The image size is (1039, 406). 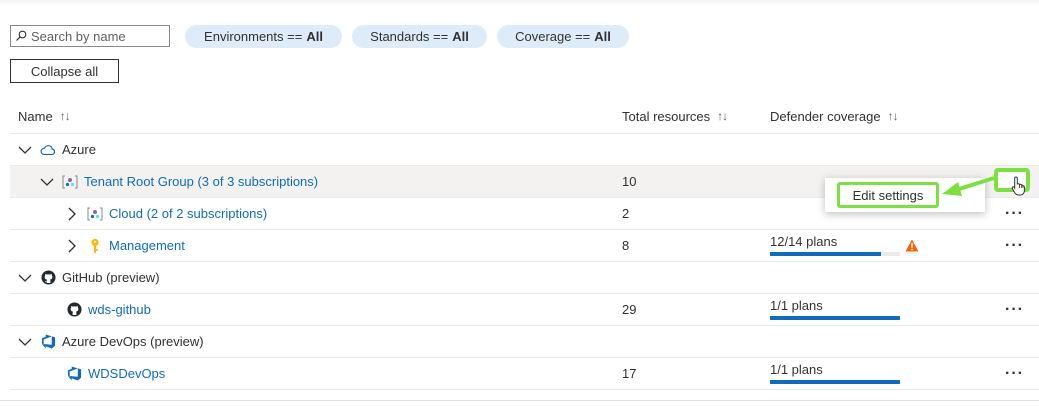 I want to click on row-link: Cloud (2 of 2 subscriptions), so click(x=188, y=213).